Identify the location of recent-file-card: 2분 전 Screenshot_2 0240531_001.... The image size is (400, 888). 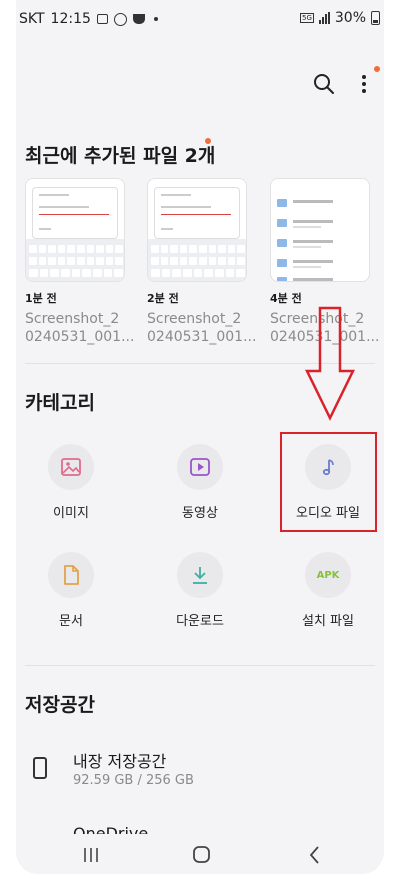
(202, 263).